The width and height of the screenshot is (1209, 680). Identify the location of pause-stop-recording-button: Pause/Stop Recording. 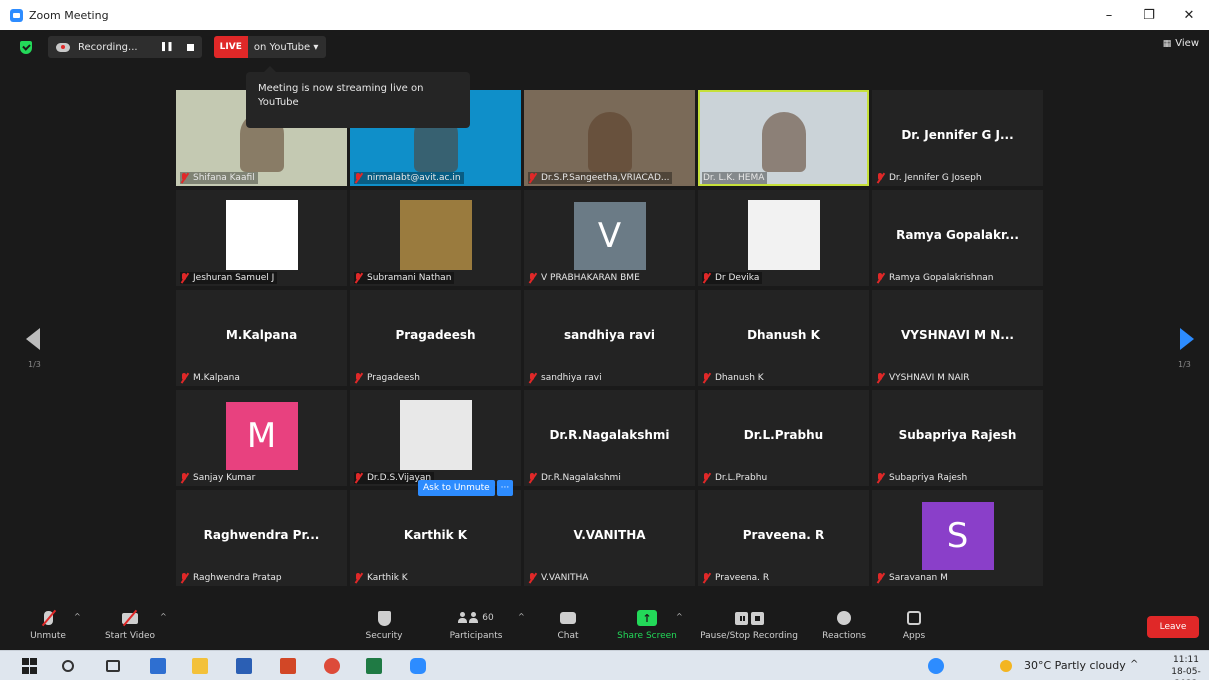
(749, 624).